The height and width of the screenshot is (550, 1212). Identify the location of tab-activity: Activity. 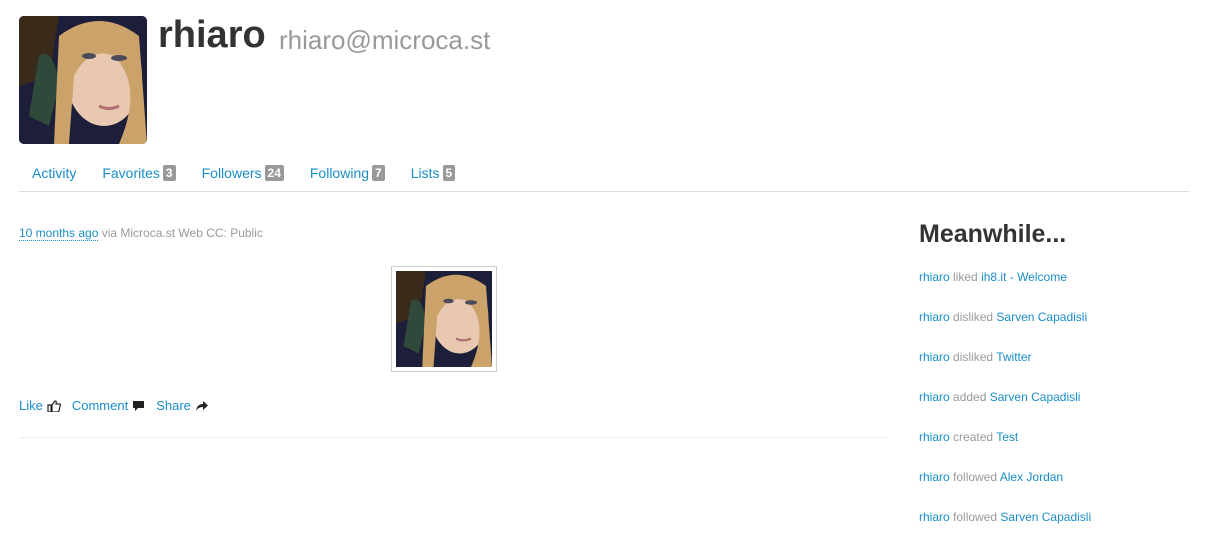
(54, 173).